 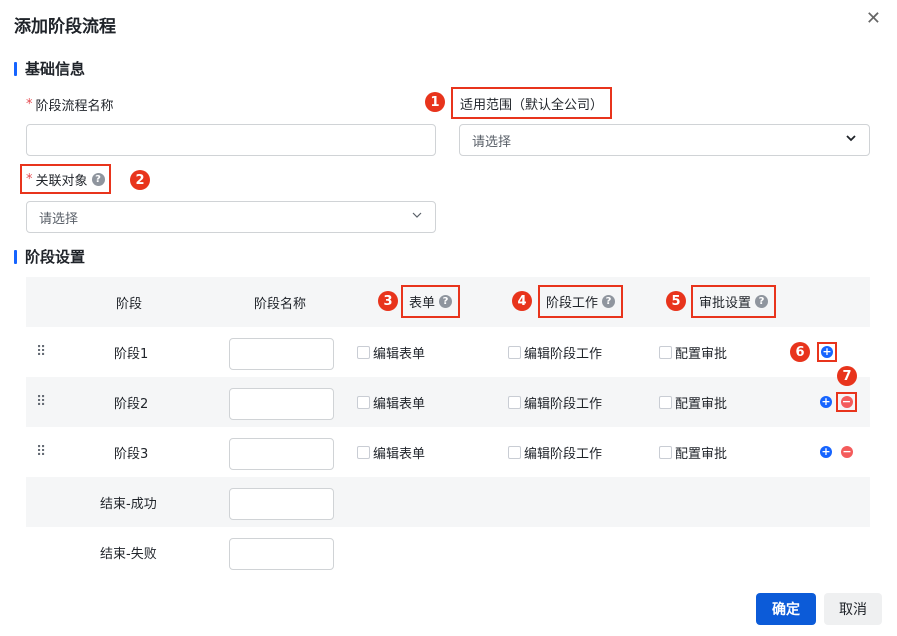 I want to click on annotation-badge-7: 7, so click(x=847, y=376).